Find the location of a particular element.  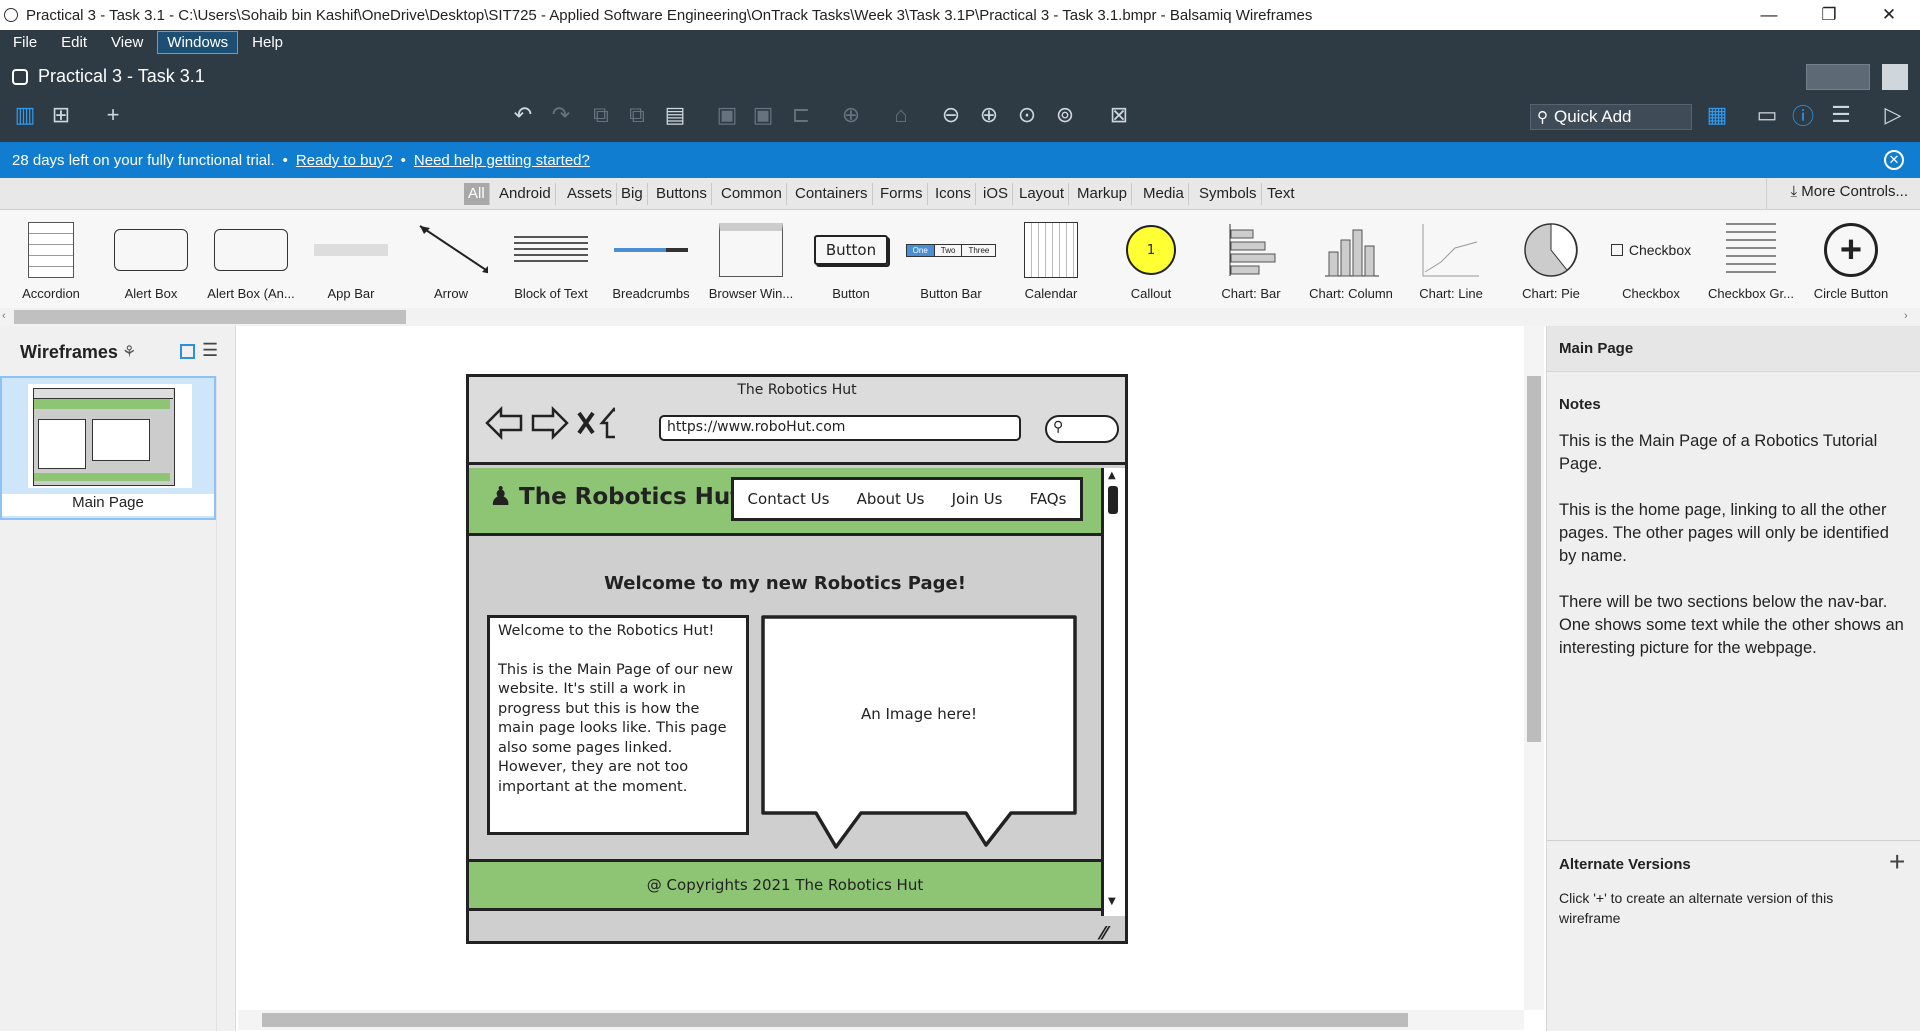

category-common: Common is located at coordinates (752, 194).